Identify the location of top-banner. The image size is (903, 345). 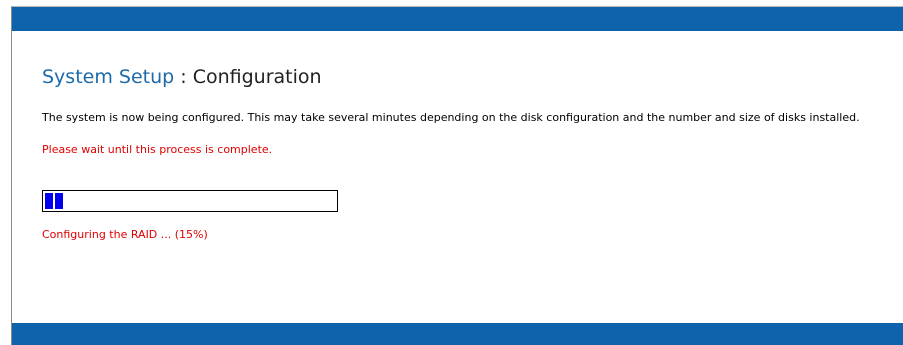
(457, 19).